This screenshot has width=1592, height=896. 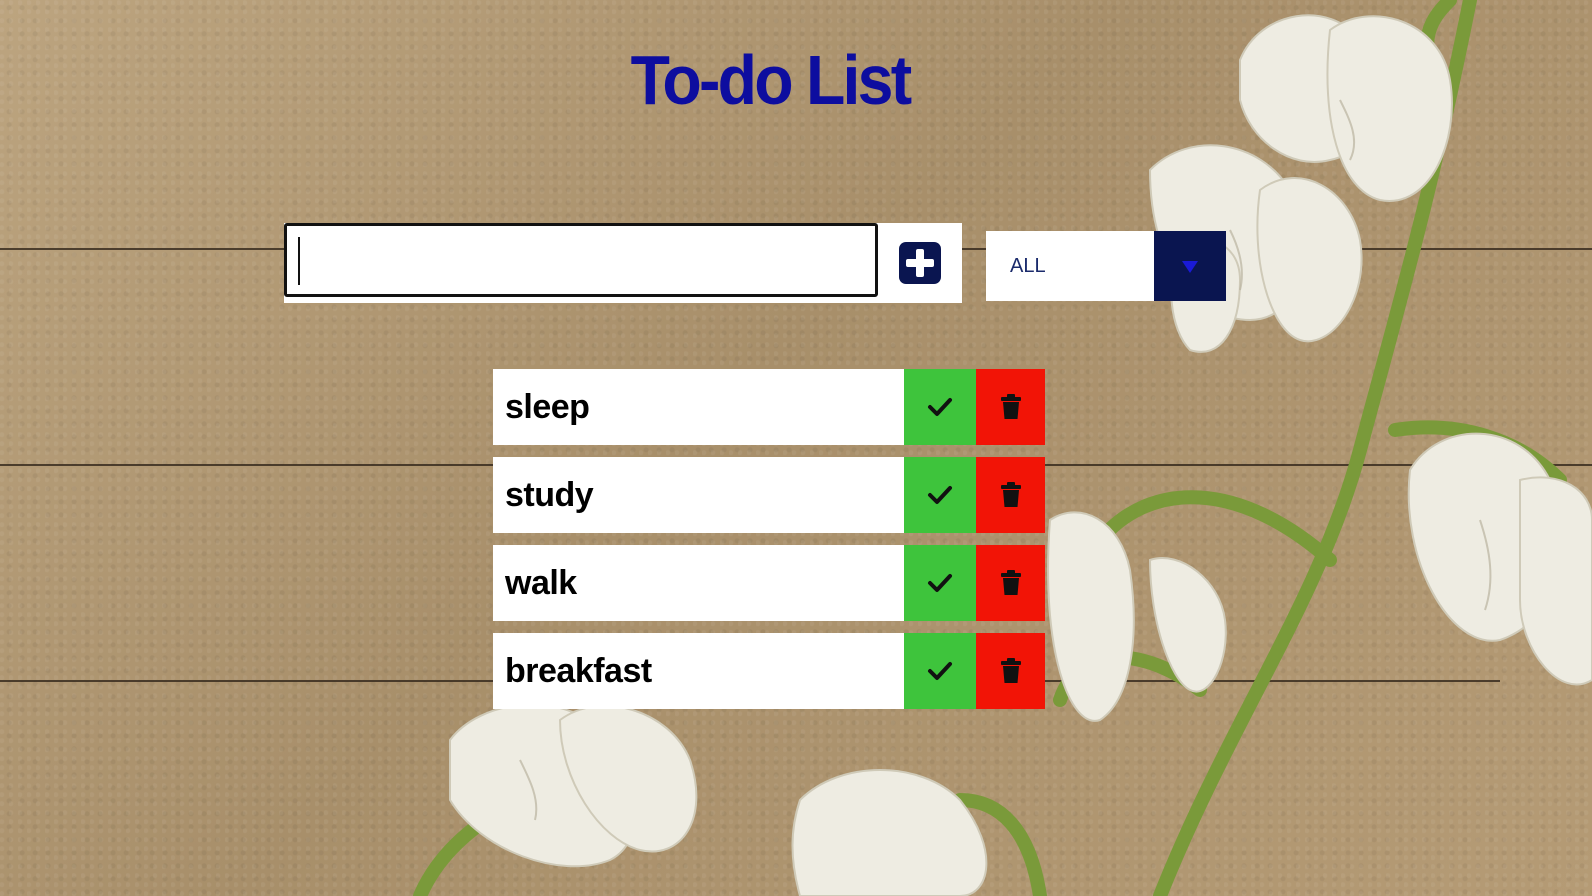 What do you see at coordinates (769, 495) in the screenshot?
I see `todo-item: study` at bounding box center [769, 495].